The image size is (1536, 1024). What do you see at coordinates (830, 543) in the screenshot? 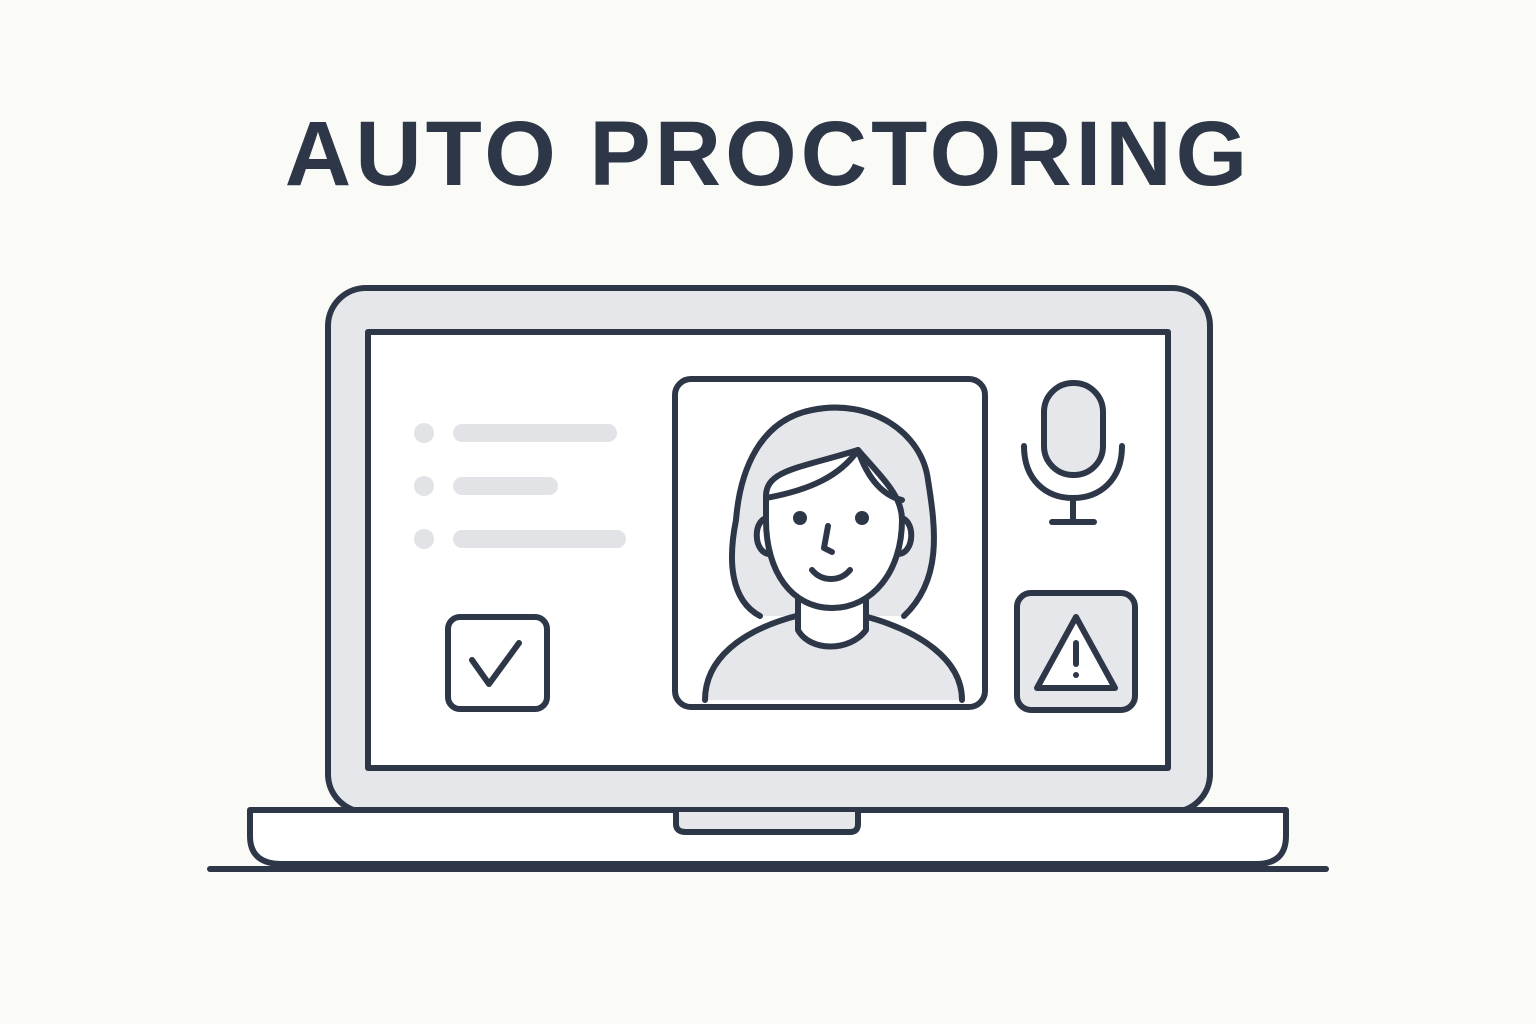
I see `person-icon` at bounding box center [830, 543].